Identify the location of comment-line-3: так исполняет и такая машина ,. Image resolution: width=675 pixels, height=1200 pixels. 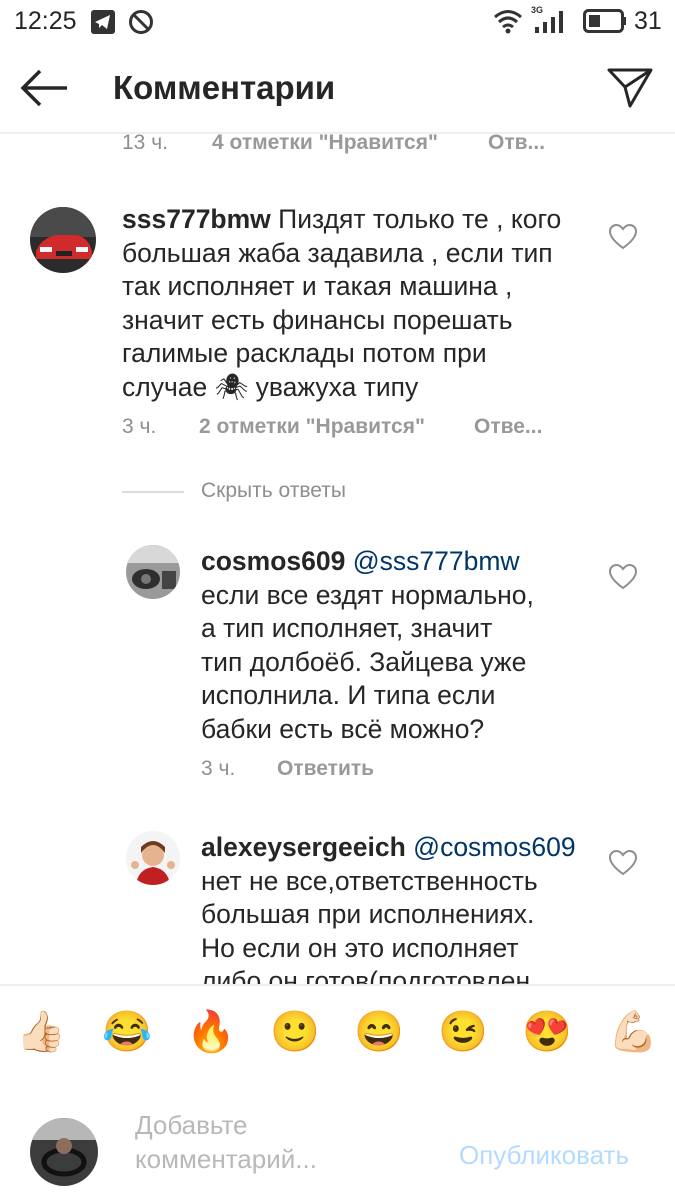
(317, 286).